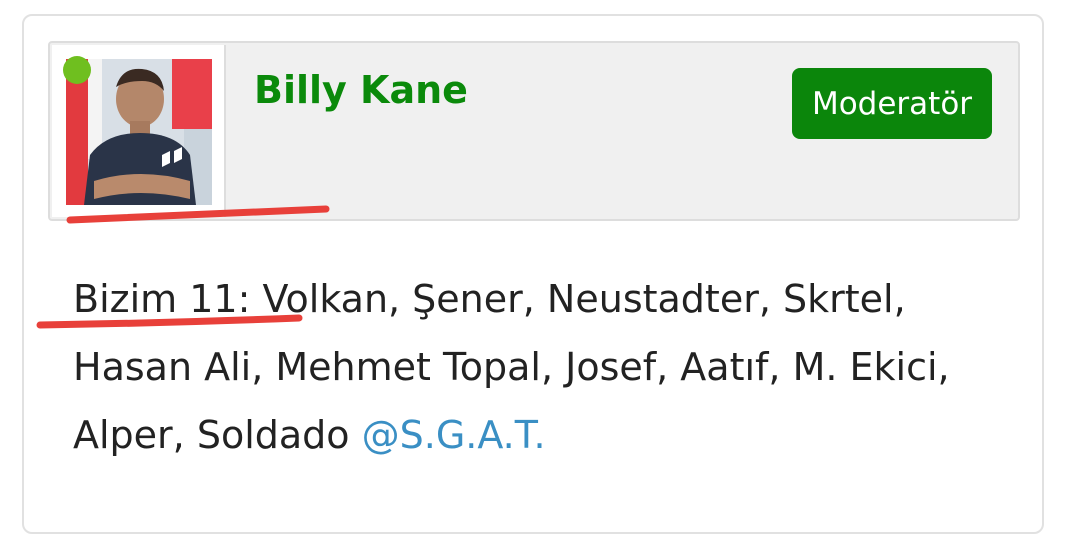 The image size is (1066, 534). What do you see at coordinates (77, 70) in the screenshot?
I see `online-status-indicator` at bounding box center [77, 70].